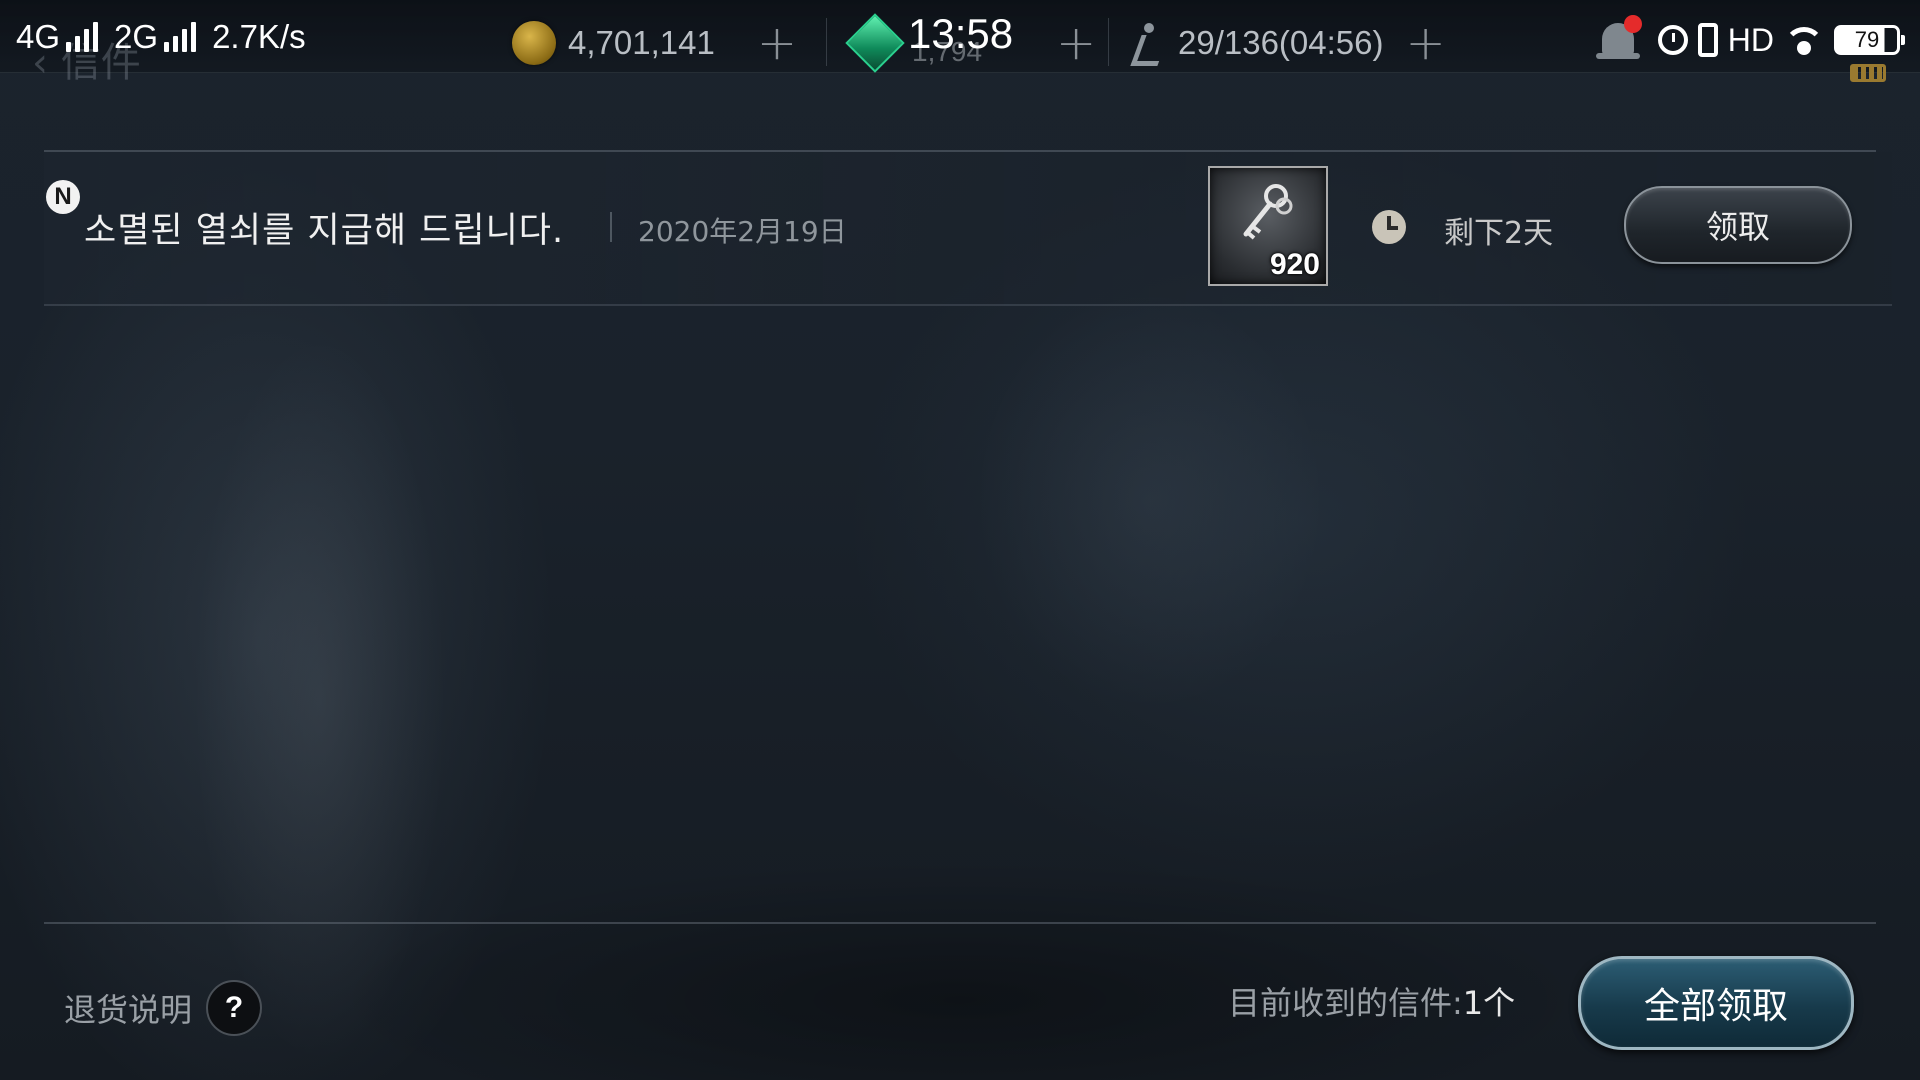  Describe the element at coordinates (1268, 212) in the screenshot. I see `key-icon` at that location.